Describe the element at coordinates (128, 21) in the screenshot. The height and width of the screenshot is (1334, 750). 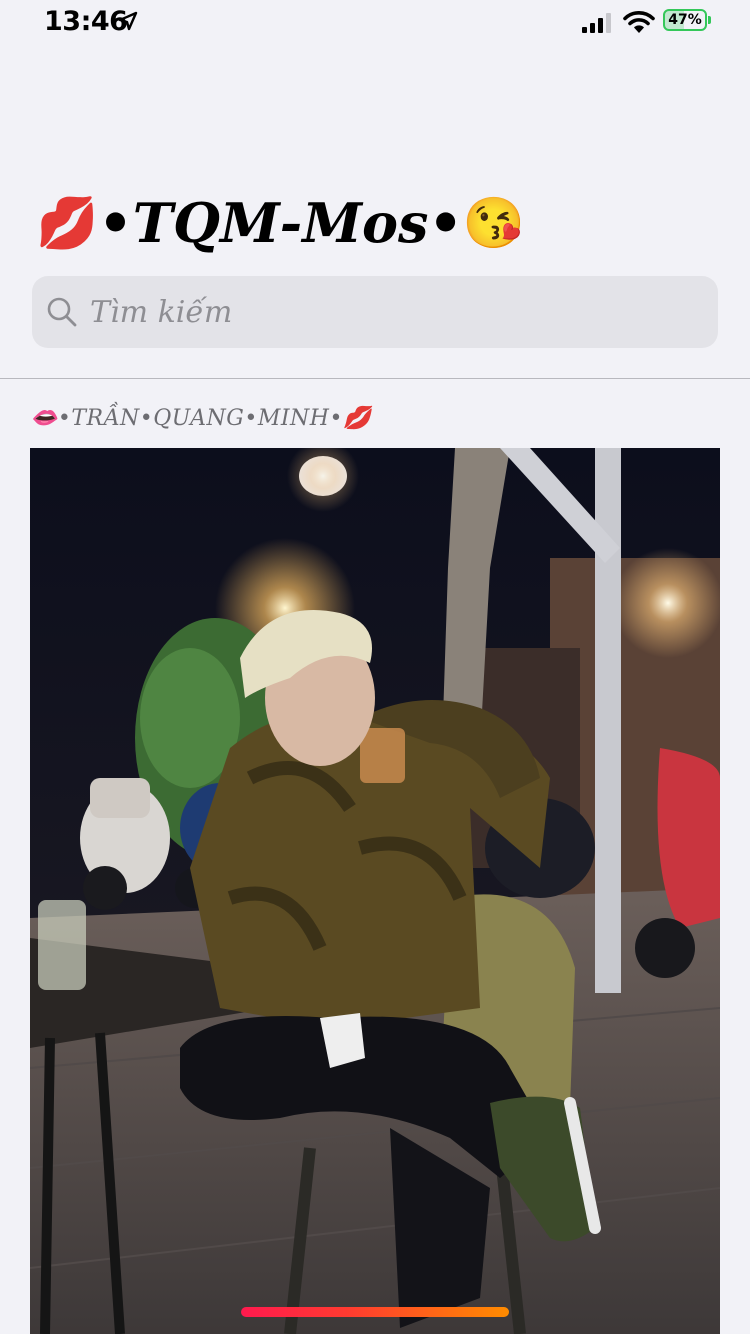
I see `location-arrow-icon` at that location.